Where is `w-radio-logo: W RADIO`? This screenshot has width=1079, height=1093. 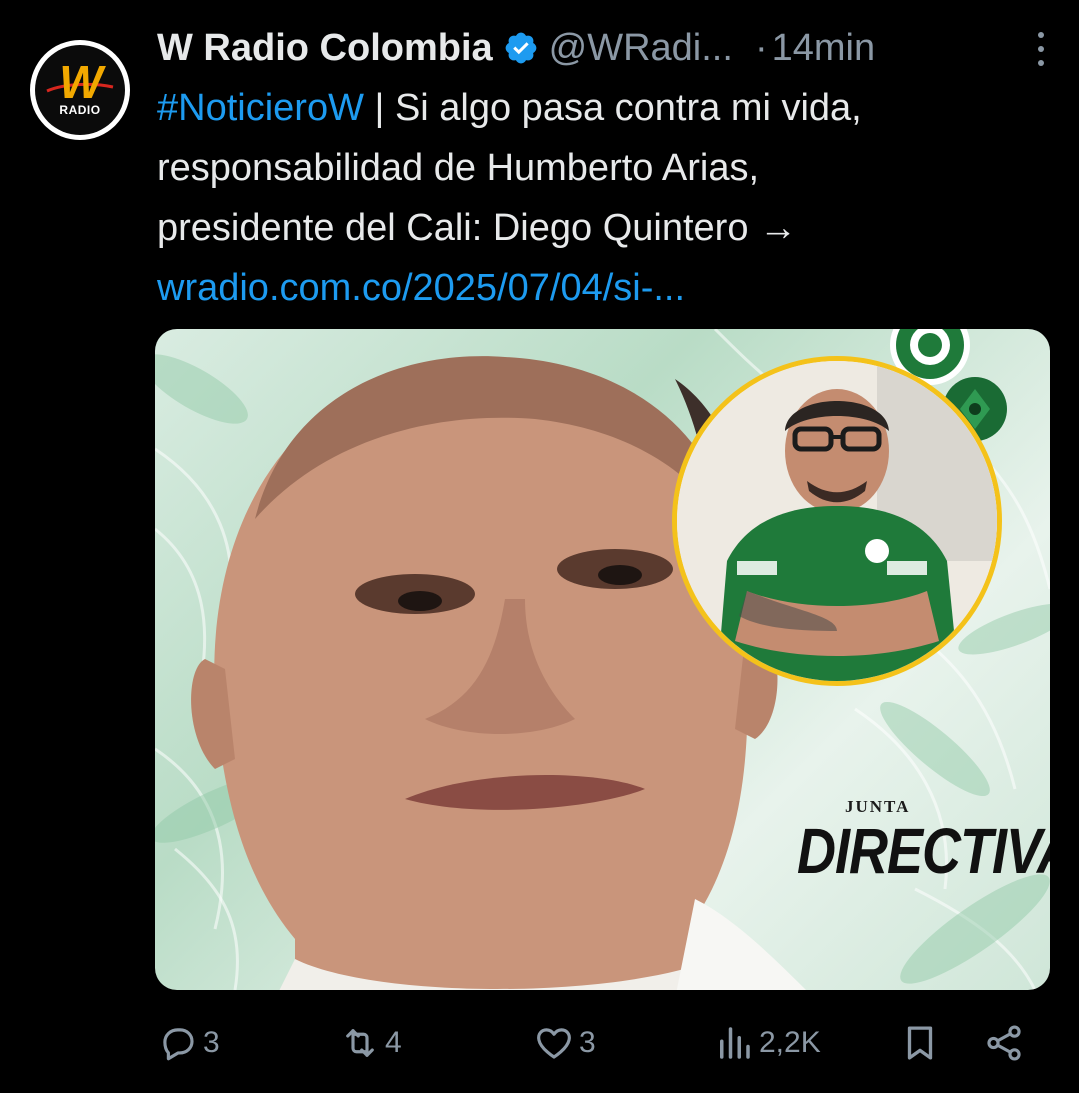 w-radio-logo: W RADIO is located at coordinates (80, 90).